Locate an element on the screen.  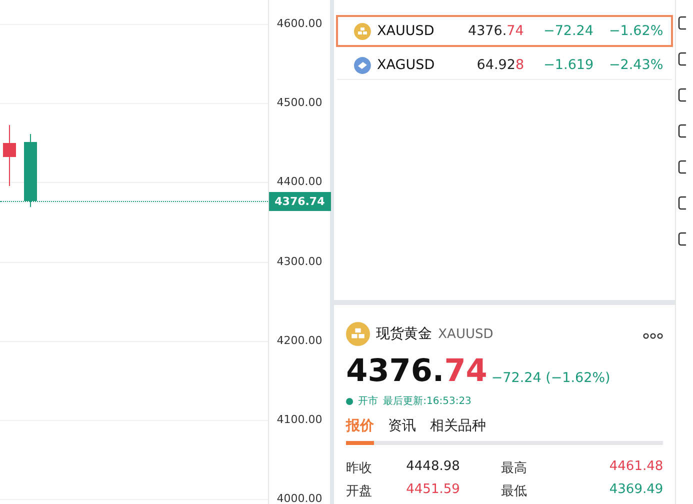
last-price-tag: 4376.74 is located at coordinates (299, 201).